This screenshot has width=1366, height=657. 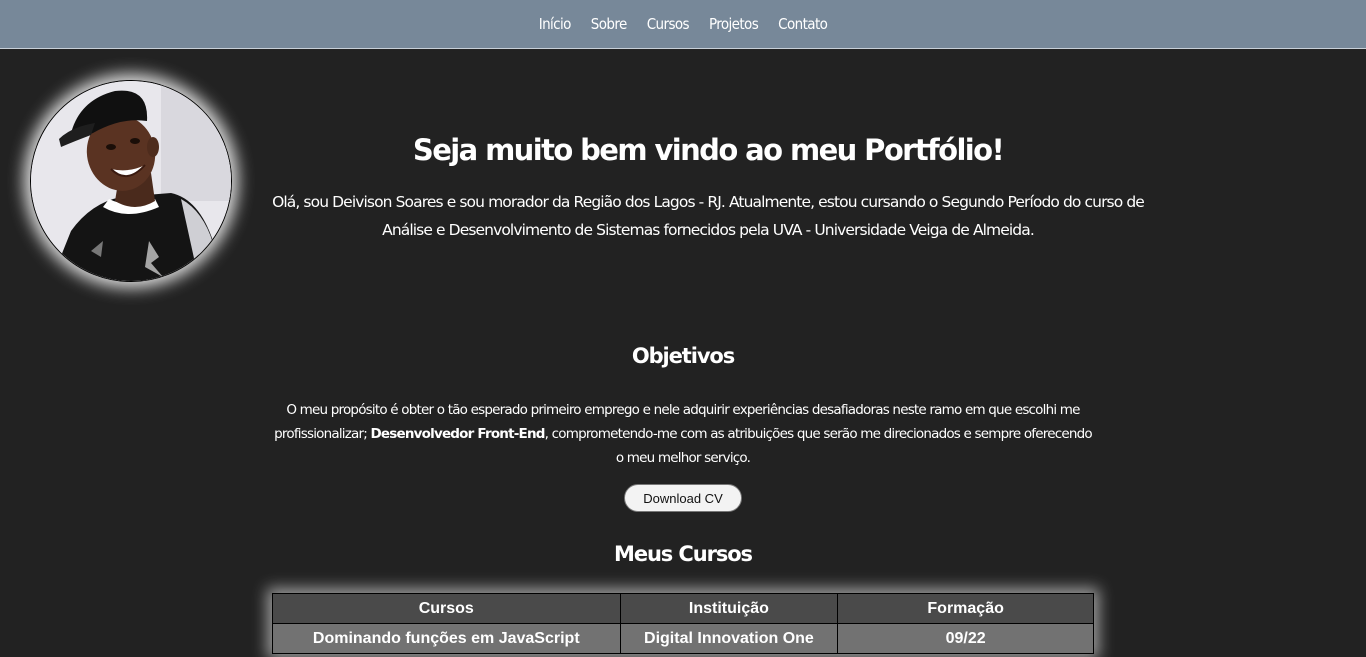 I want to click on download-cv-button: Download CV, so click(x=683, y=498).